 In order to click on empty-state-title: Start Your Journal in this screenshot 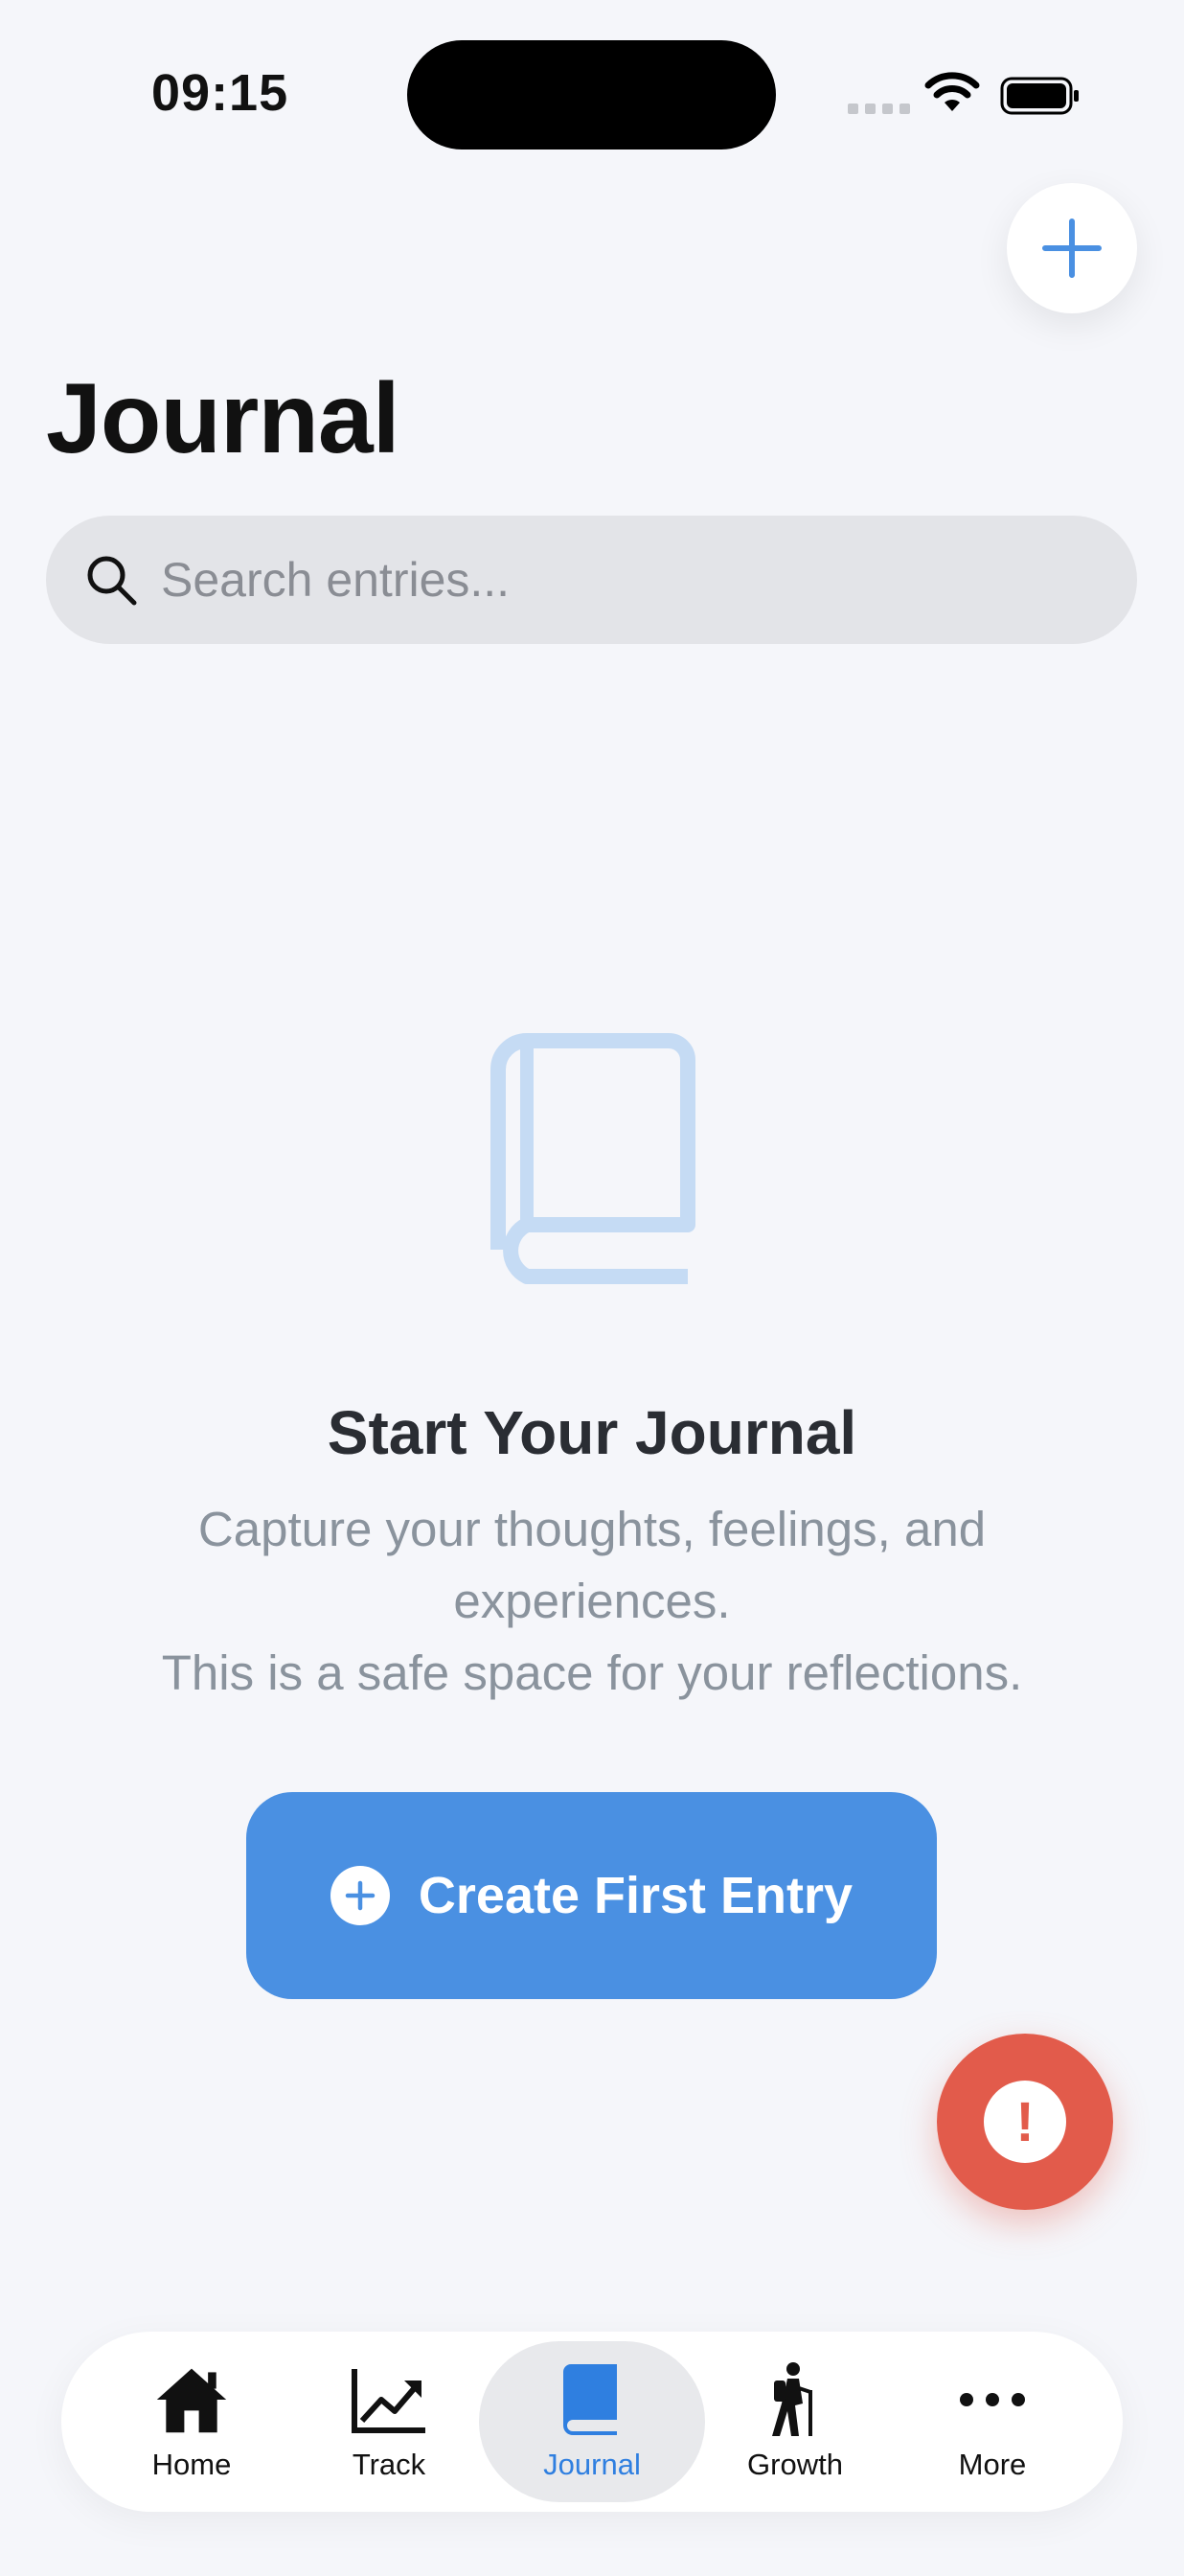, I will do `click(592, 1433)`.